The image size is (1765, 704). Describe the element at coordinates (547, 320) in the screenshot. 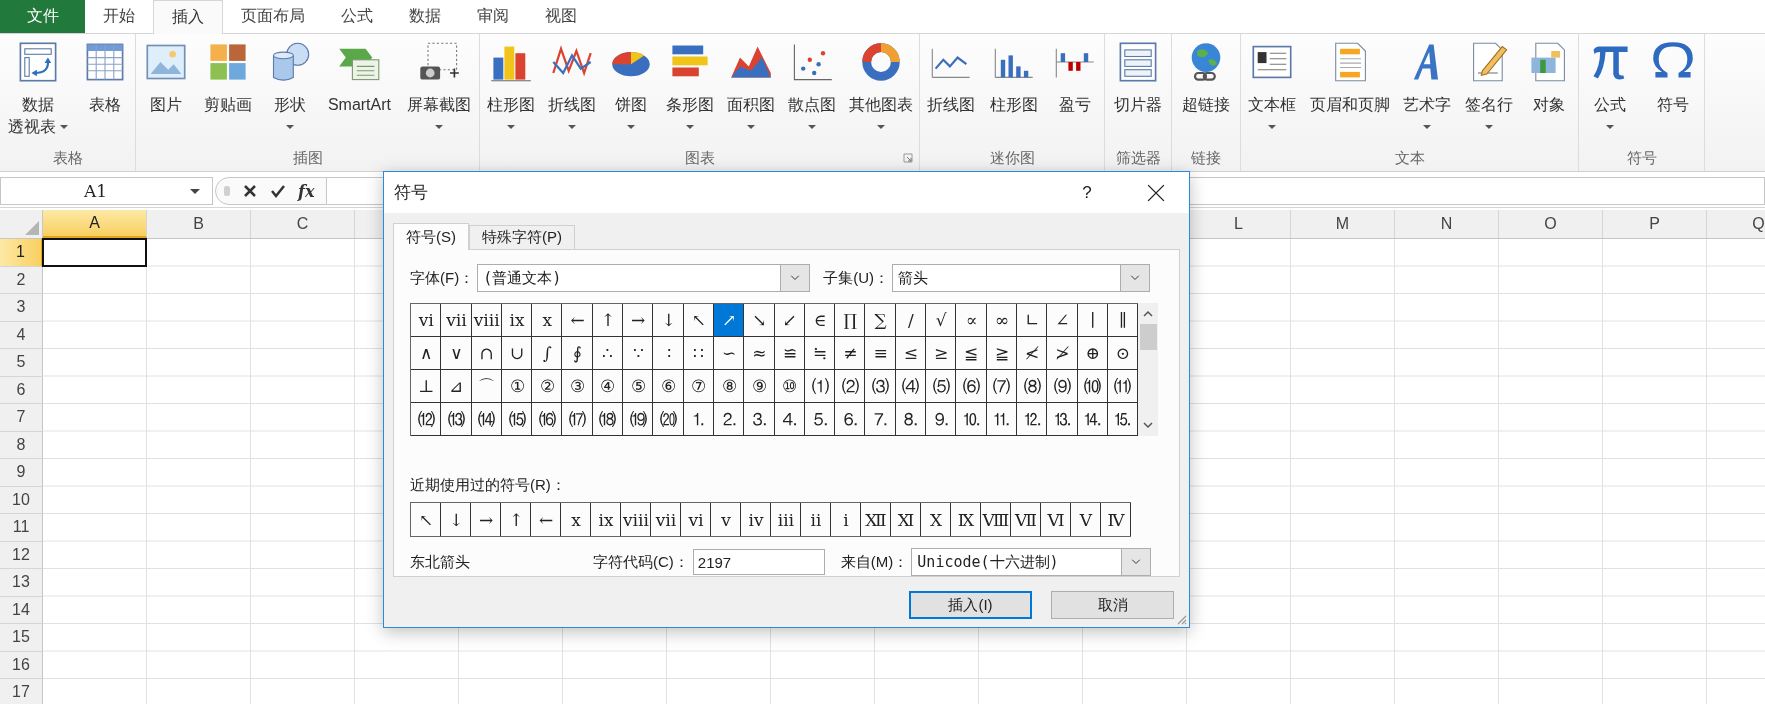

I see `symbol-cell: ⅹ` at that location.